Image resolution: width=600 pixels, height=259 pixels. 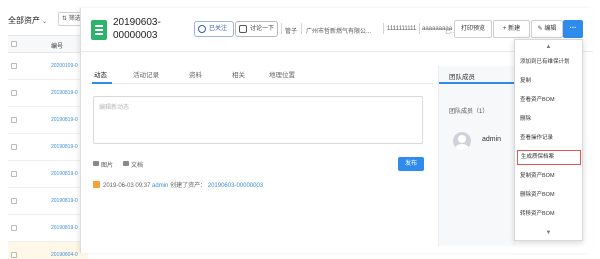 What do you see at coordinates (24, 20) in the screenshot?
I see `asset-list-title-label: 全部资产` at bounding box center [24, 20].